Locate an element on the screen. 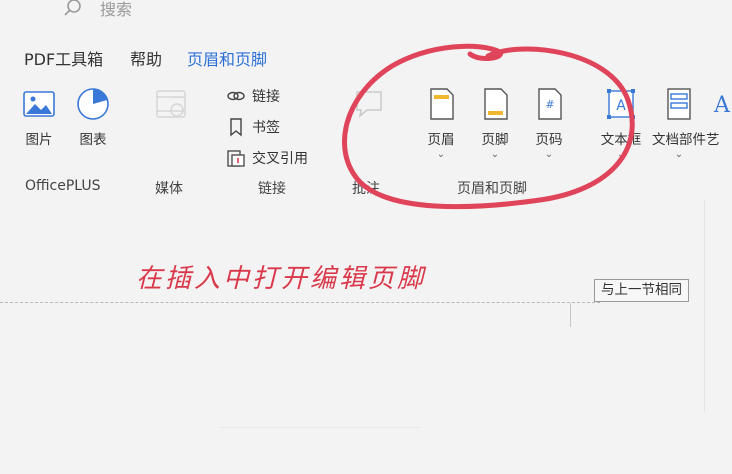 The height and width of the screenshot is (474, 732). page-number-icon: # is located at coordinates (550, 104).